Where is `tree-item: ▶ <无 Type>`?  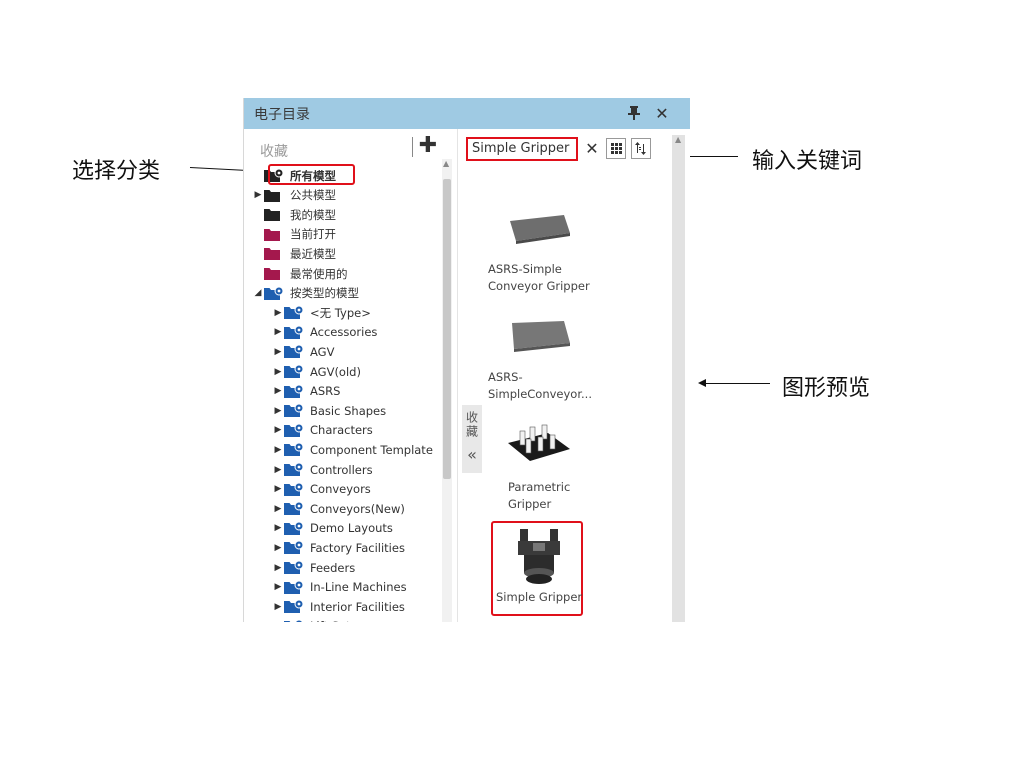 tree-item: ▶ <无 Type> is located at coordinates (321, 312).